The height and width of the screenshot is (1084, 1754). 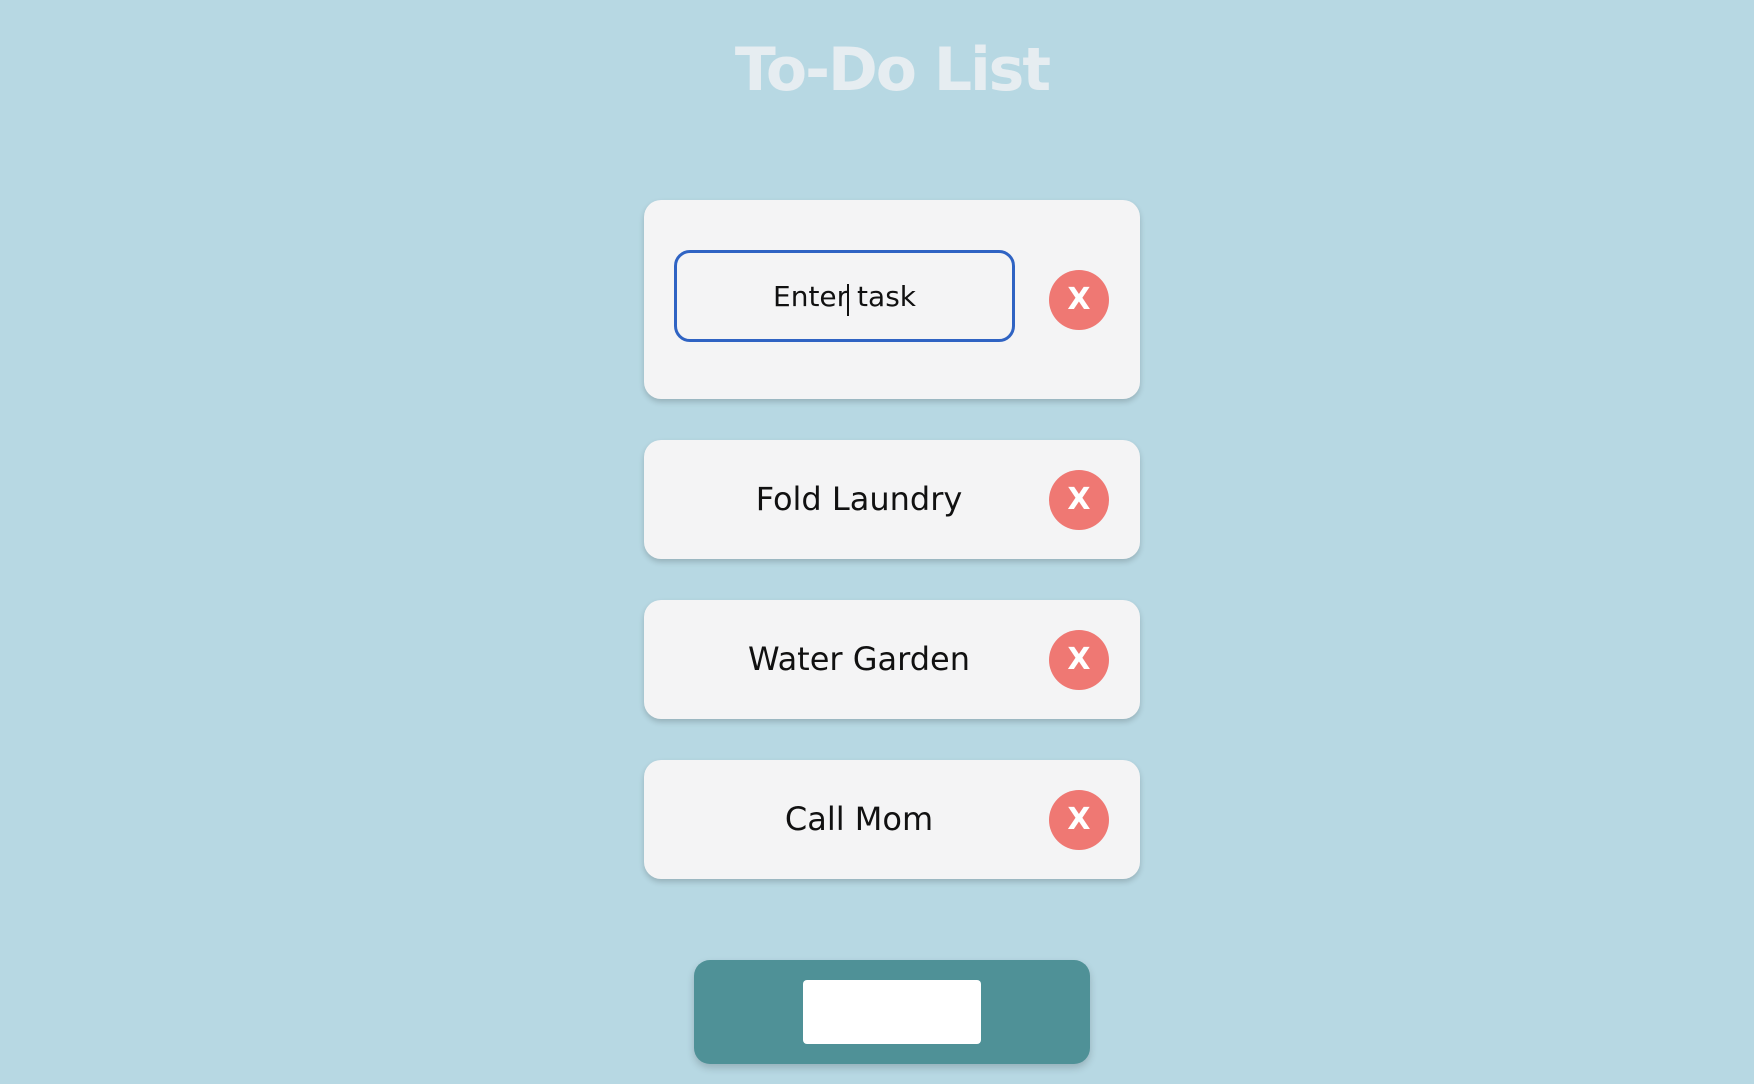 What do you see at coordinates (848, 300) in the screenshot?
I see `text-cursor` at bounding box center [848, 300].